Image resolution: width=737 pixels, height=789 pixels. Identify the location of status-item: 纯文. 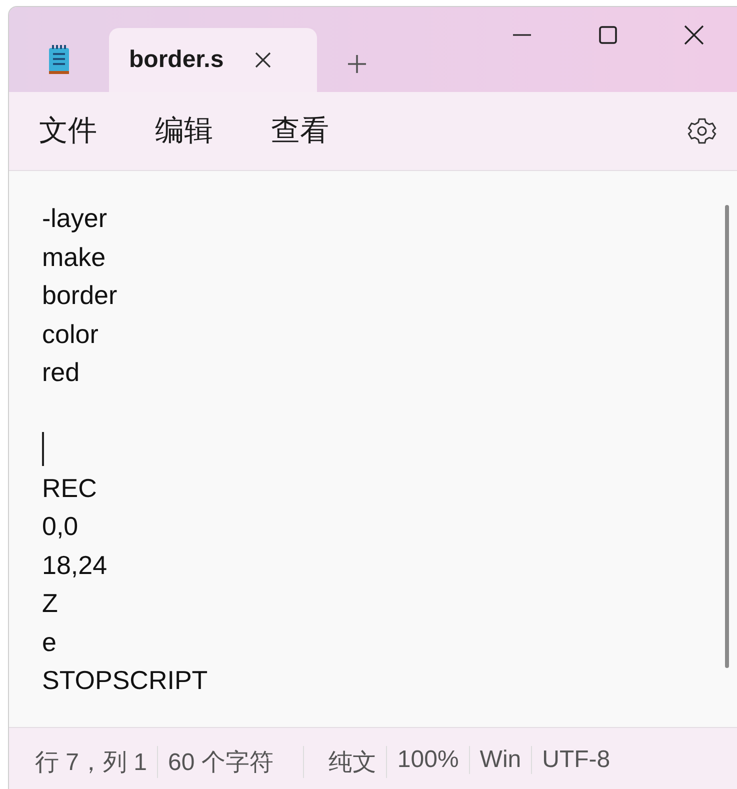
(346, 762).